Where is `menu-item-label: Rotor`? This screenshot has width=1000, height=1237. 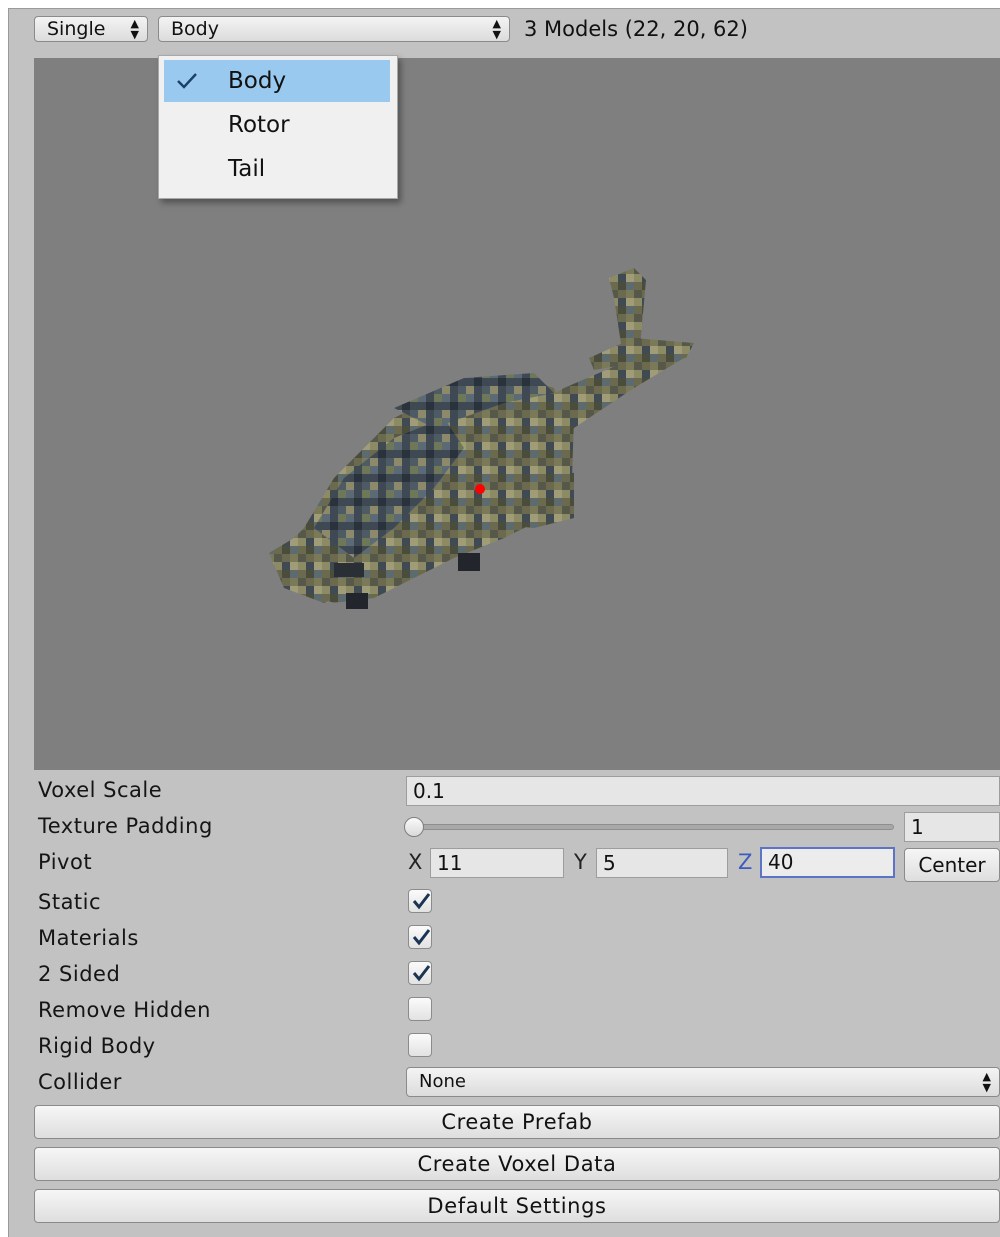
menu-item-label: Rotor is located at coordinates (259, 125).